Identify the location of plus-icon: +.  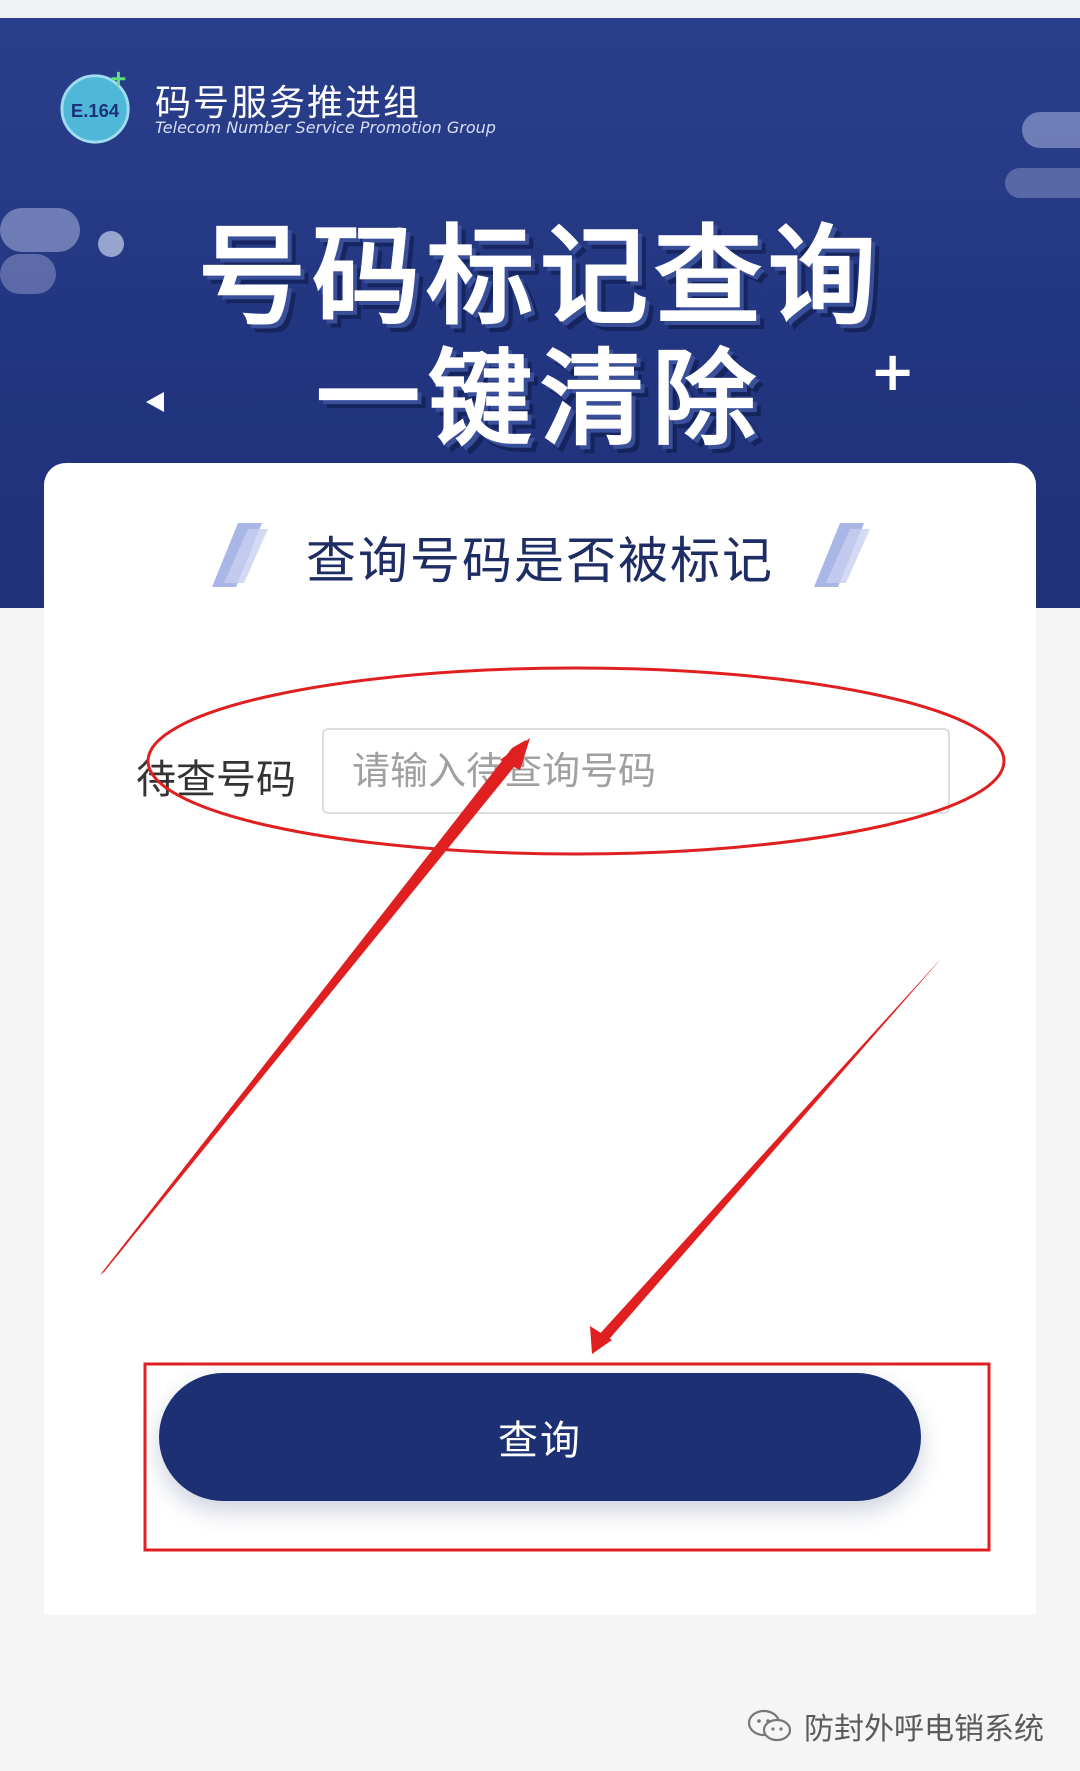
(893, 371).